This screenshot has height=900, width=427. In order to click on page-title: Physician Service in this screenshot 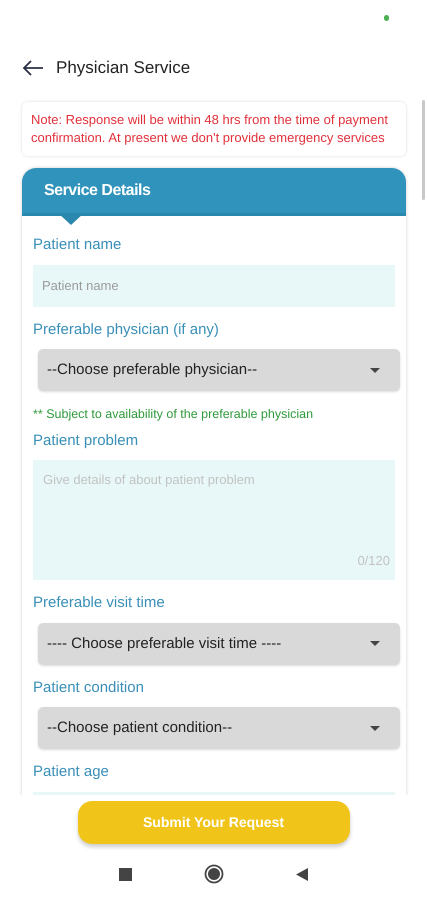, I will do `click(123, 68)`.